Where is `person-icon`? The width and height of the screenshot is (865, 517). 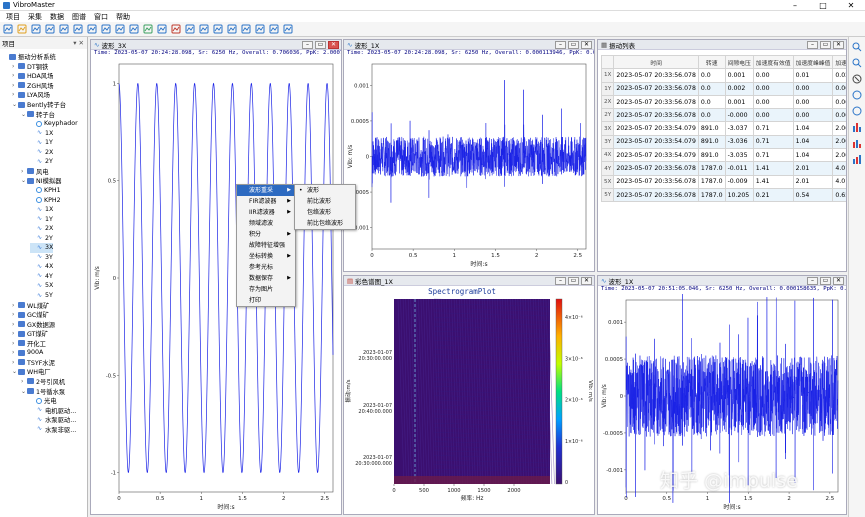 person-icon is located at coordinates (106, 29).